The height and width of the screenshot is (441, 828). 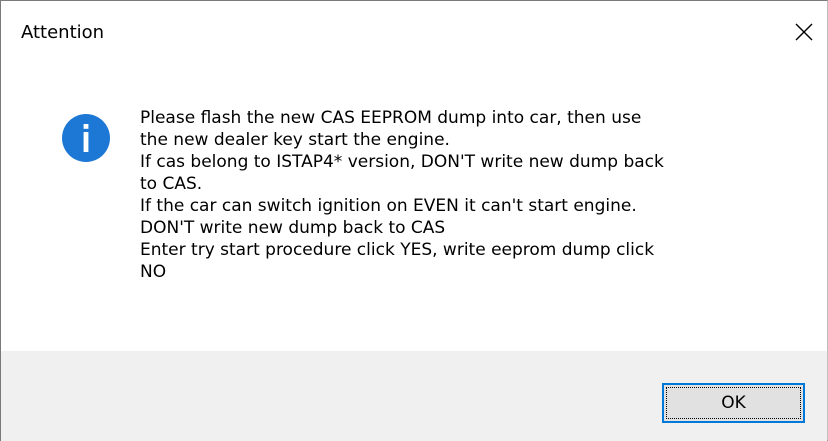 I want to click on message-line: NO, so click(x=153, y=272).